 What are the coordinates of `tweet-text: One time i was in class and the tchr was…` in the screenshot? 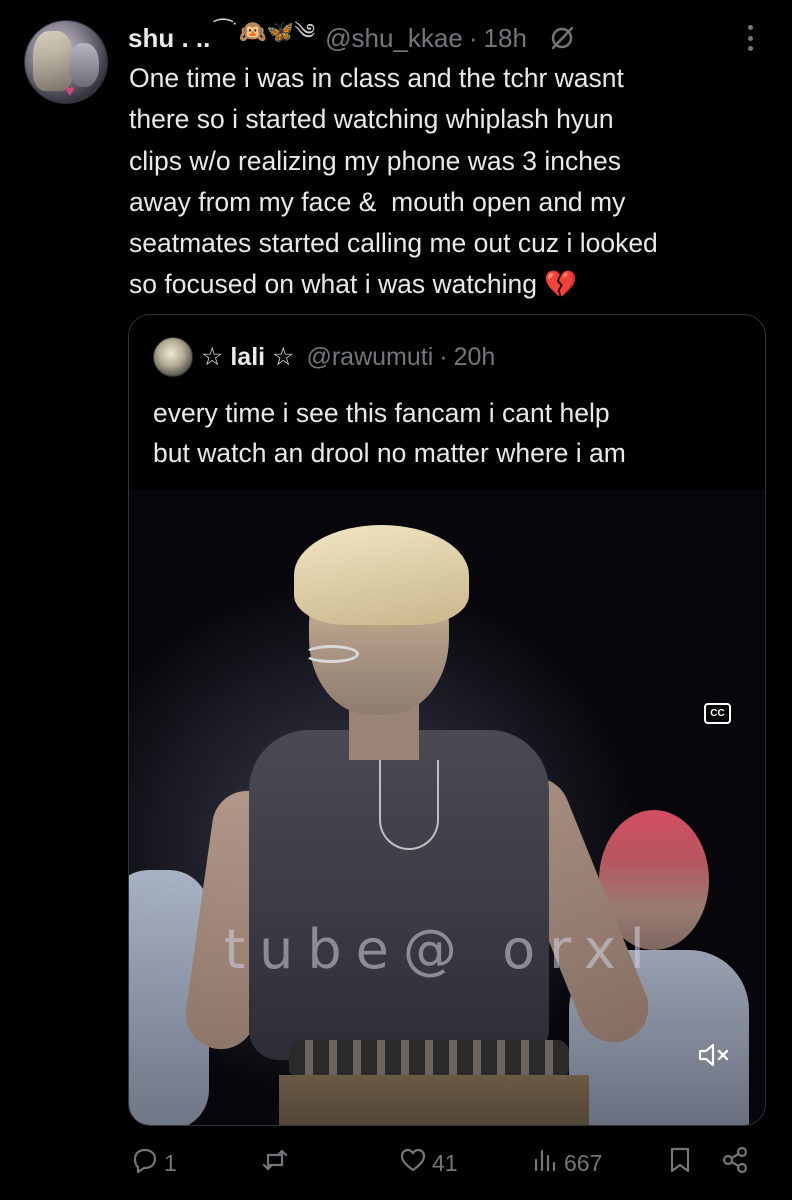 It's located at (393, 181).